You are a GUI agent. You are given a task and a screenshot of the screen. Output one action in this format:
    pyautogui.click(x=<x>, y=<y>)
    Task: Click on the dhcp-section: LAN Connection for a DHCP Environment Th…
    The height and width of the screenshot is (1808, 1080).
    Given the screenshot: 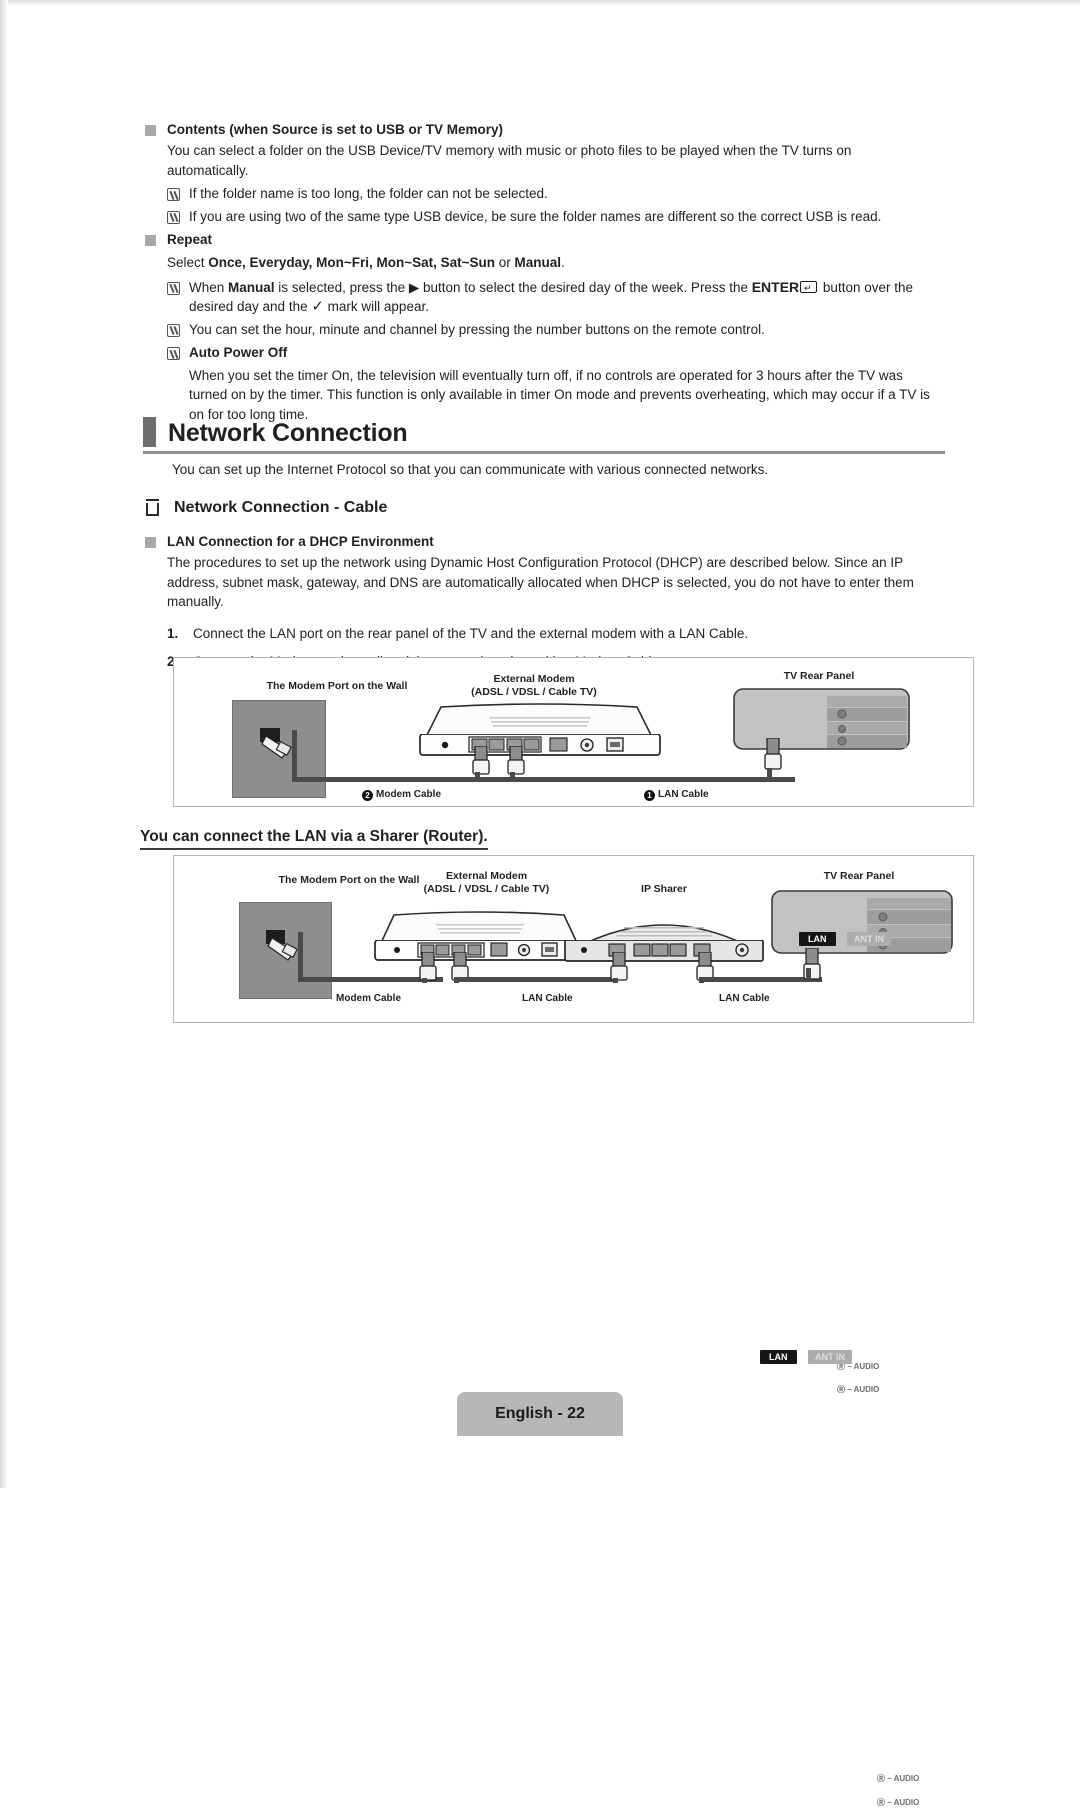 What is the action you would take?
    pyautogui.click(x=547, y=602)
    